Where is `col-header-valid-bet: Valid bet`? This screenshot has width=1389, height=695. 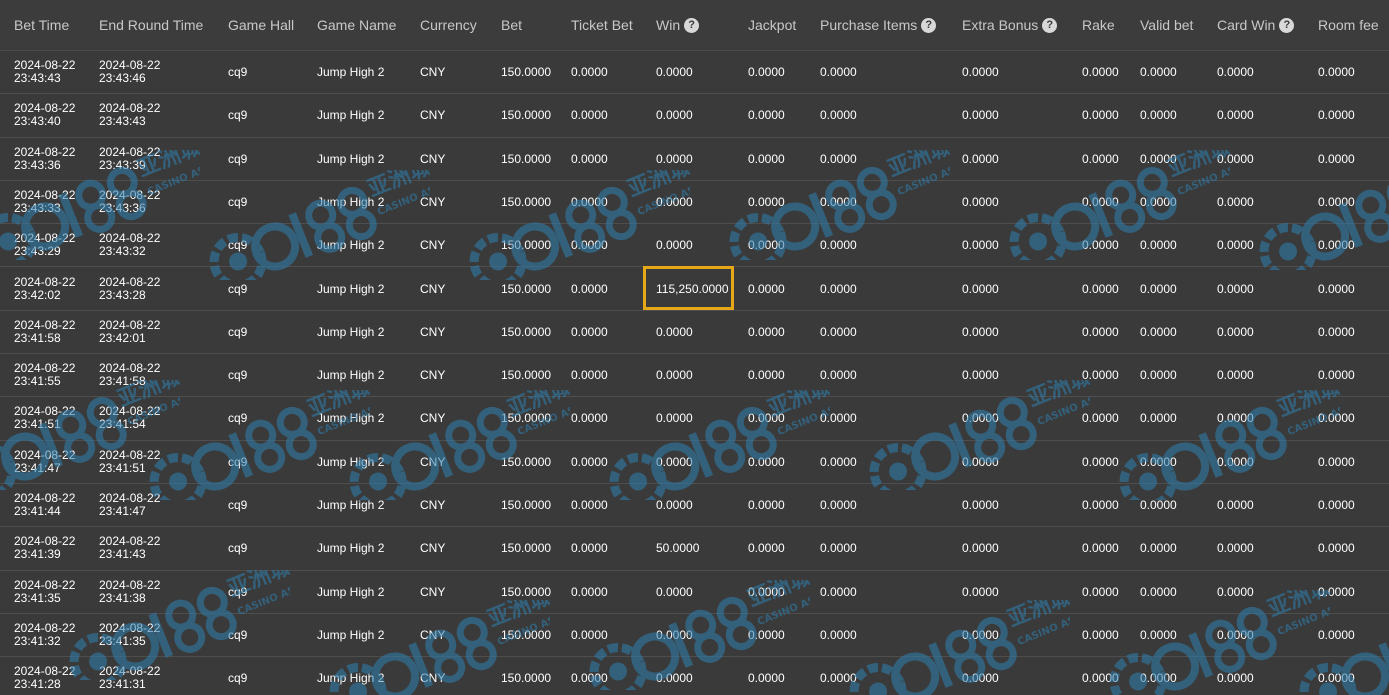
col-header-valid-bet: Valid bet is located at coordinates (1166, 25).